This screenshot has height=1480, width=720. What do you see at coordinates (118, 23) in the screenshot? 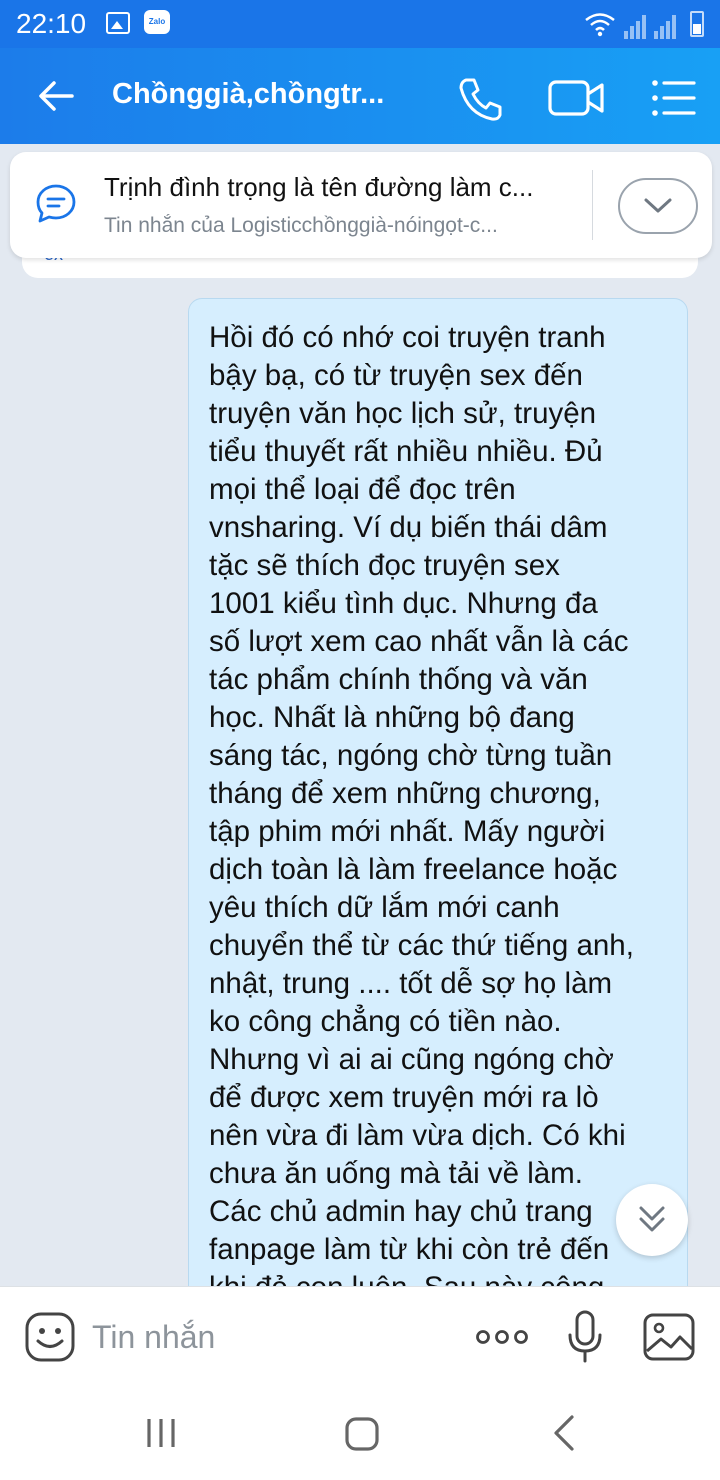
I see `gallery-icon` at bounding box center [118, 23].